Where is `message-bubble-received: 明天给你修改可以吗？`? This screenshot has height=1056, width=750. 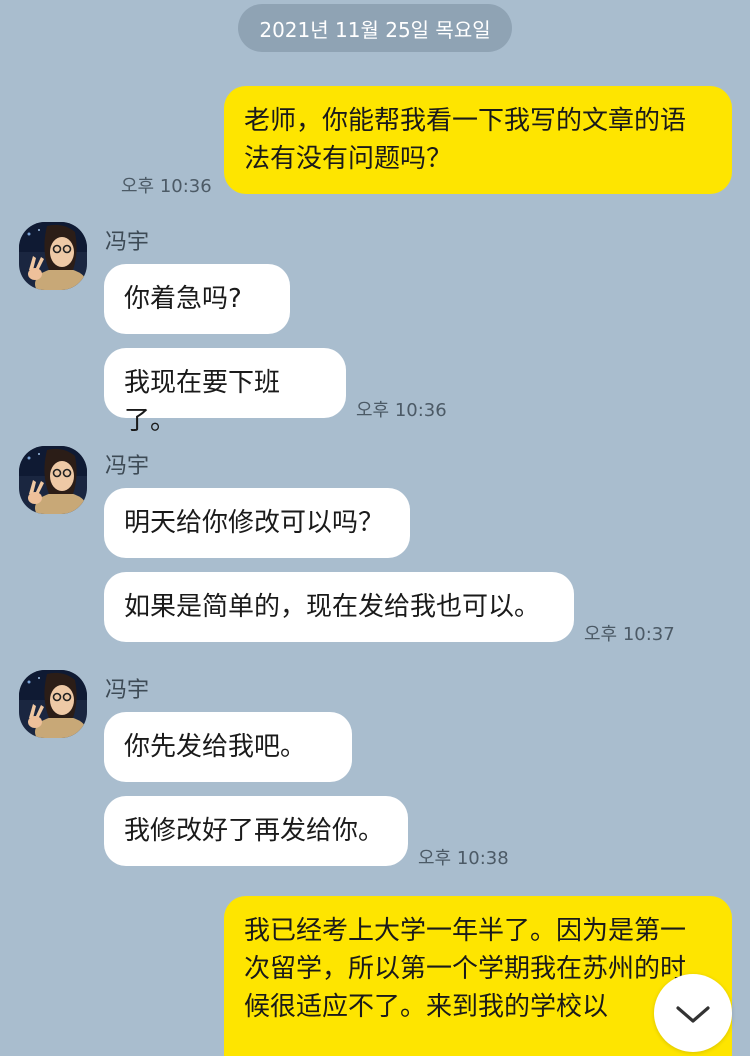 message-bubble-received: 明天给你修改可以吗？ is located at coordinates (257, 523).